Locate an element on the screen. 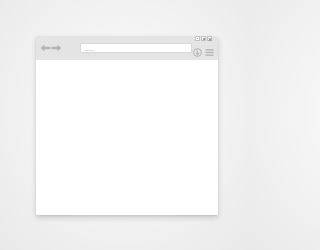 The width and height of the screenshot is (320, 250). circle-arrow-icon is located at coordinates (197, 52).